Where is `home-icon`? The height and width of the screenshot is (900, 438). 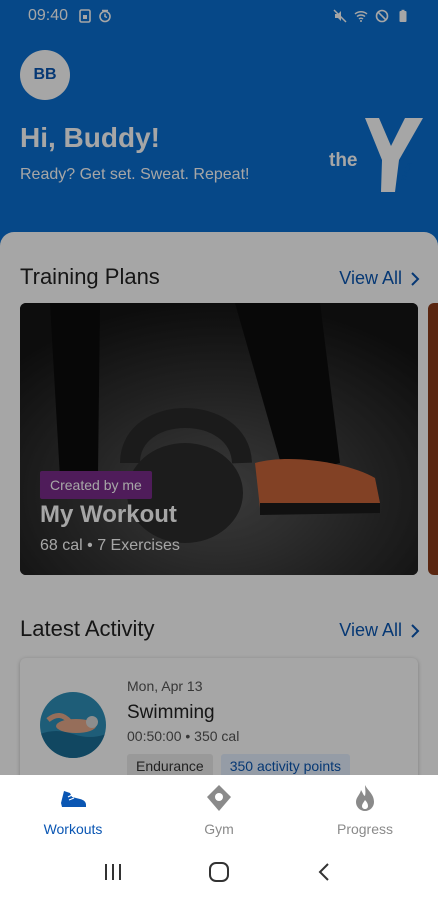 home-icon is located at coordinates (219, 872).